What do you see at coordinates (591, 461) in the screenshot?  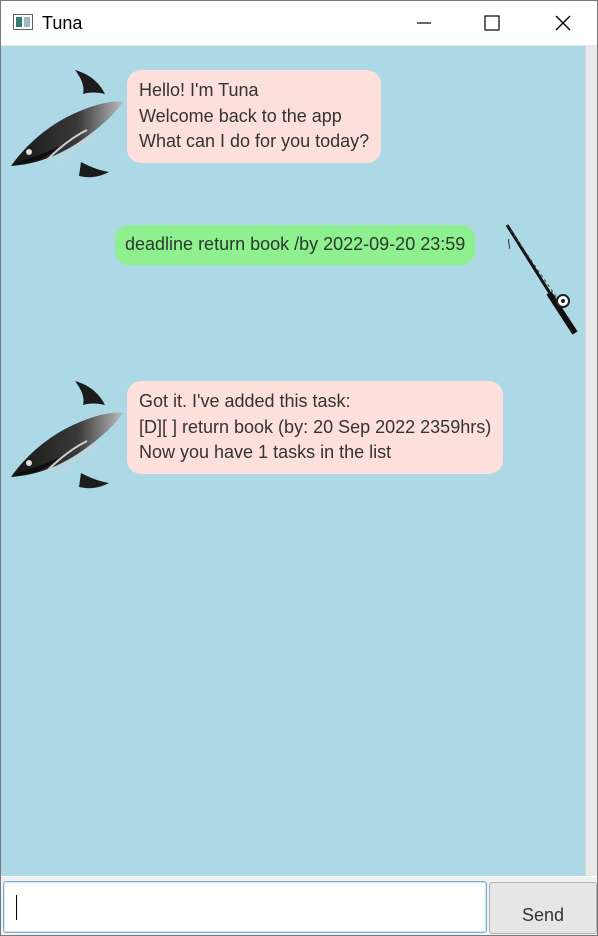 I see `vertical-scrollbar` at bounding box center [591, 461].